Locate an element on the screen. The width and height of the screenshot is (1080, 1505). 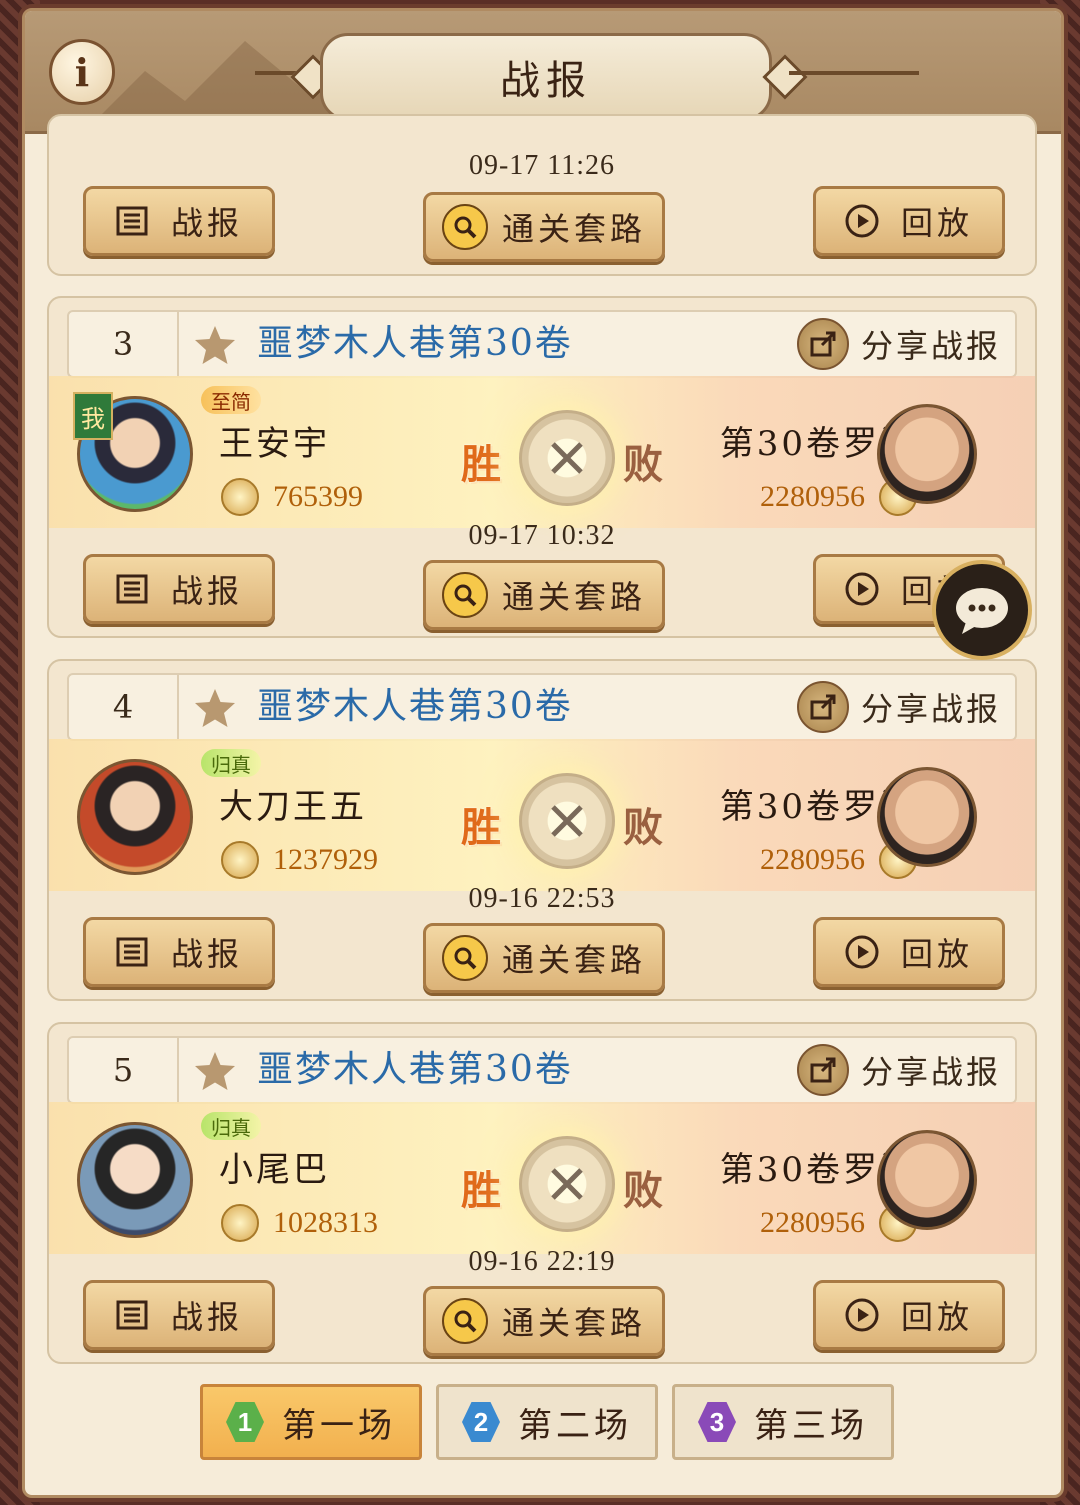
chat-button is located at coordinates (982, 610).